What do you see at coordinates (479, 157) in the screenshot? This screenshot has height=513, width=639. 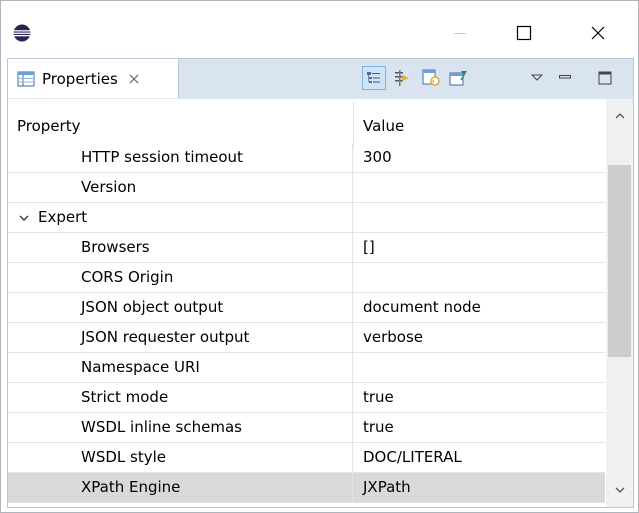 I see `property-value-cell: 300` at bounding box center [479, 157].